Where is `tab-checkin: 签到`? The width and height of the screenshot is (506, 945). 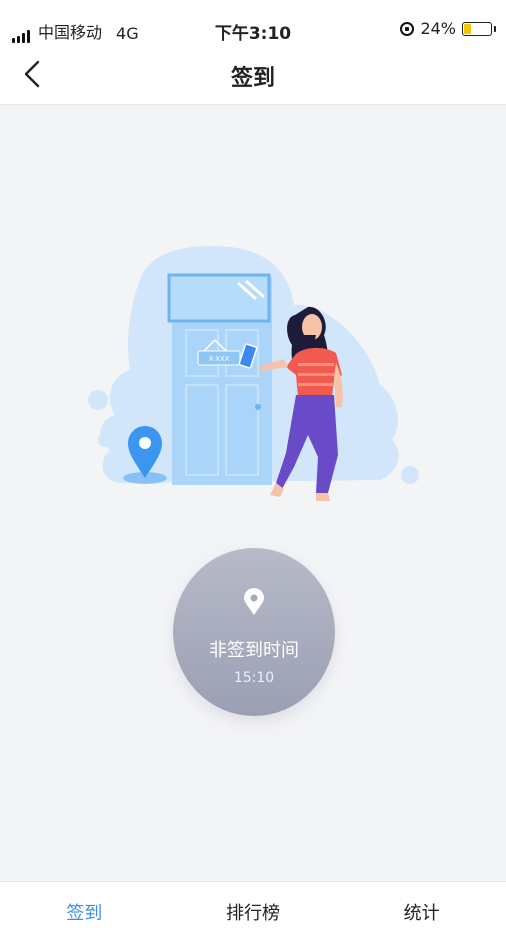 tab-checkin: 签到 is located at coordinates (84, 913).